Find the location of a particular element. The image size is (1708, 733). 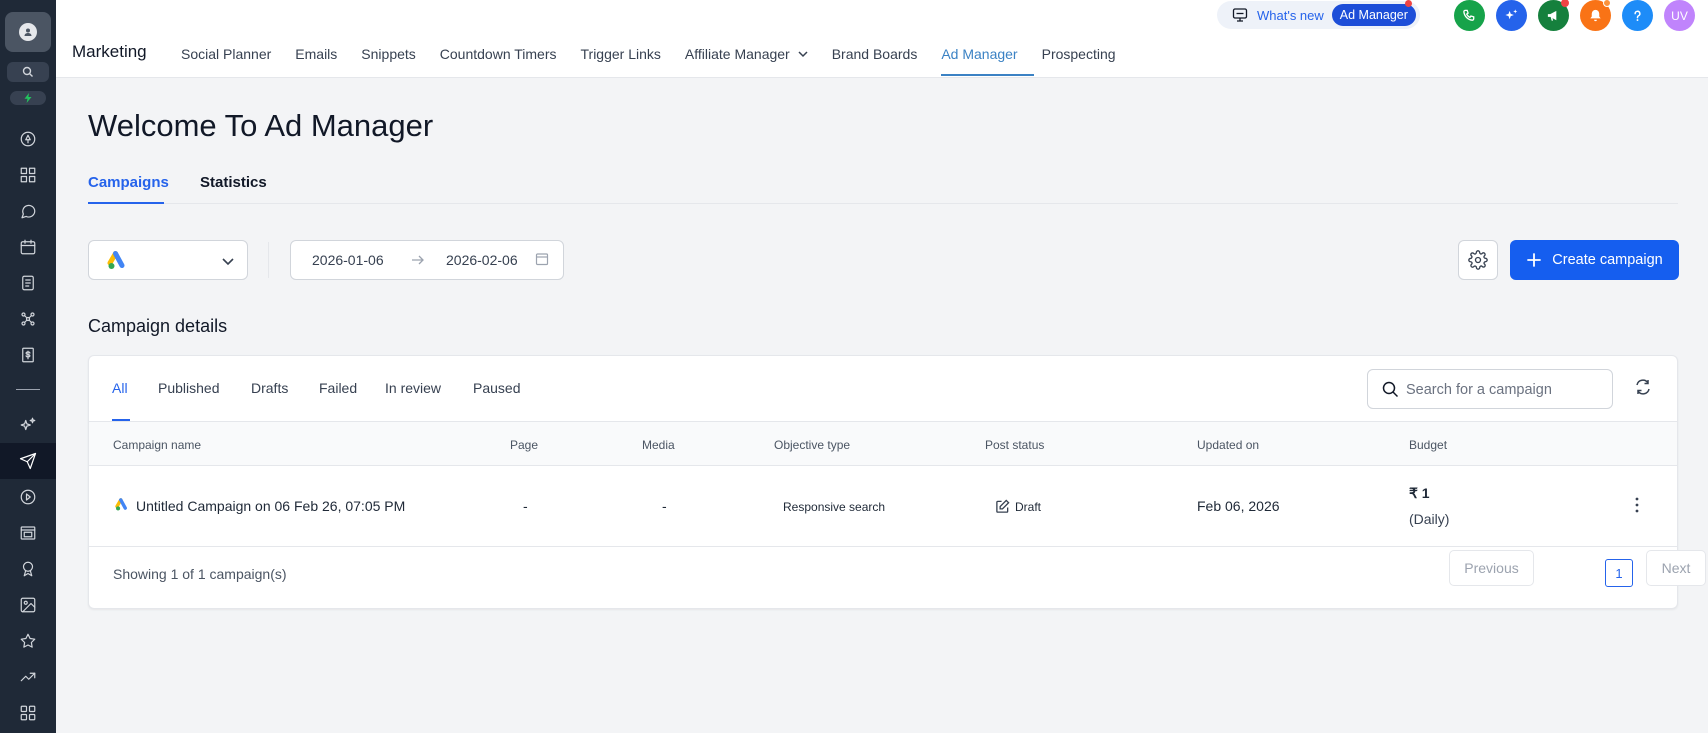

filter-failed: Failed is located at coordinates (338, 388).